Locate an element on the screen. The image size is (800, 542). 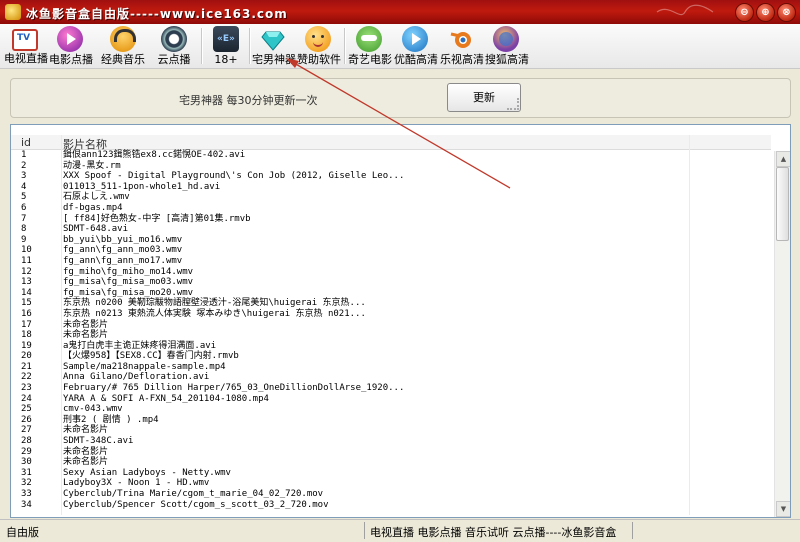
row-id: 20 is located at coordinates (26, 356).